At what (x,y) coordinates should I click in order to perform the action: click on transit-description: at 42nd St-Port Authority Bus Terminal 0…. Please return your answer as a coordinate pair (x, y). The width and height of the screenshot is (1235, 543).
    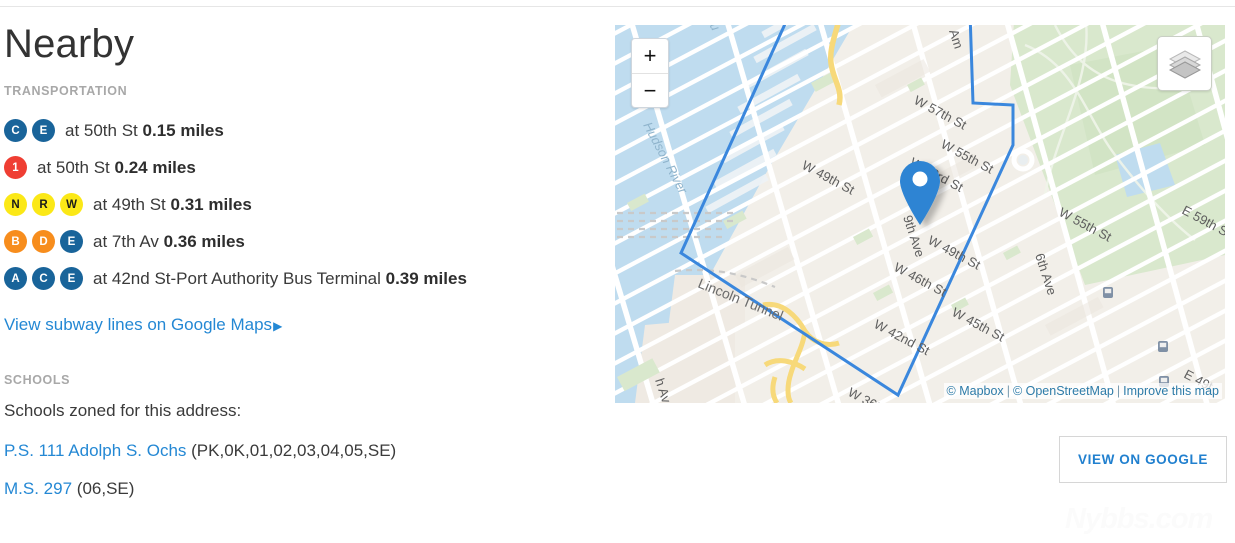
    Looking at the image, I should click on (280, 279).